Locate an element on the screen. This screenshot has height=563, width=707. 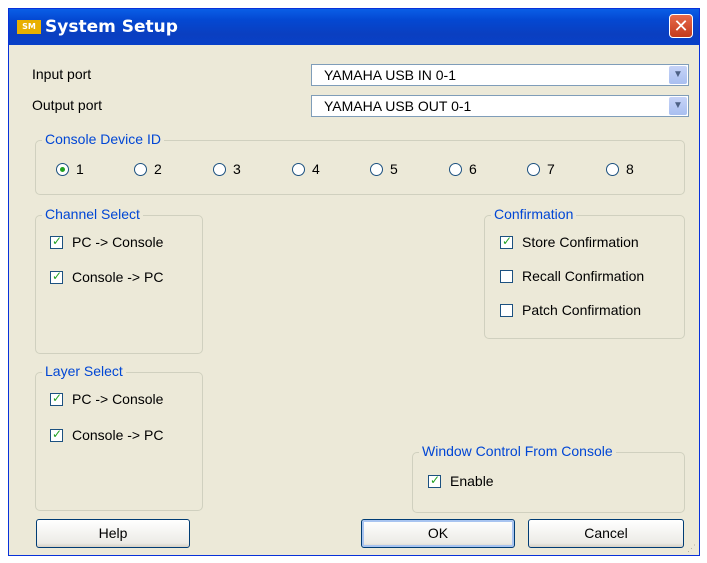
resize-grip-icon: ⋰ is located at coordinates (692, 548).